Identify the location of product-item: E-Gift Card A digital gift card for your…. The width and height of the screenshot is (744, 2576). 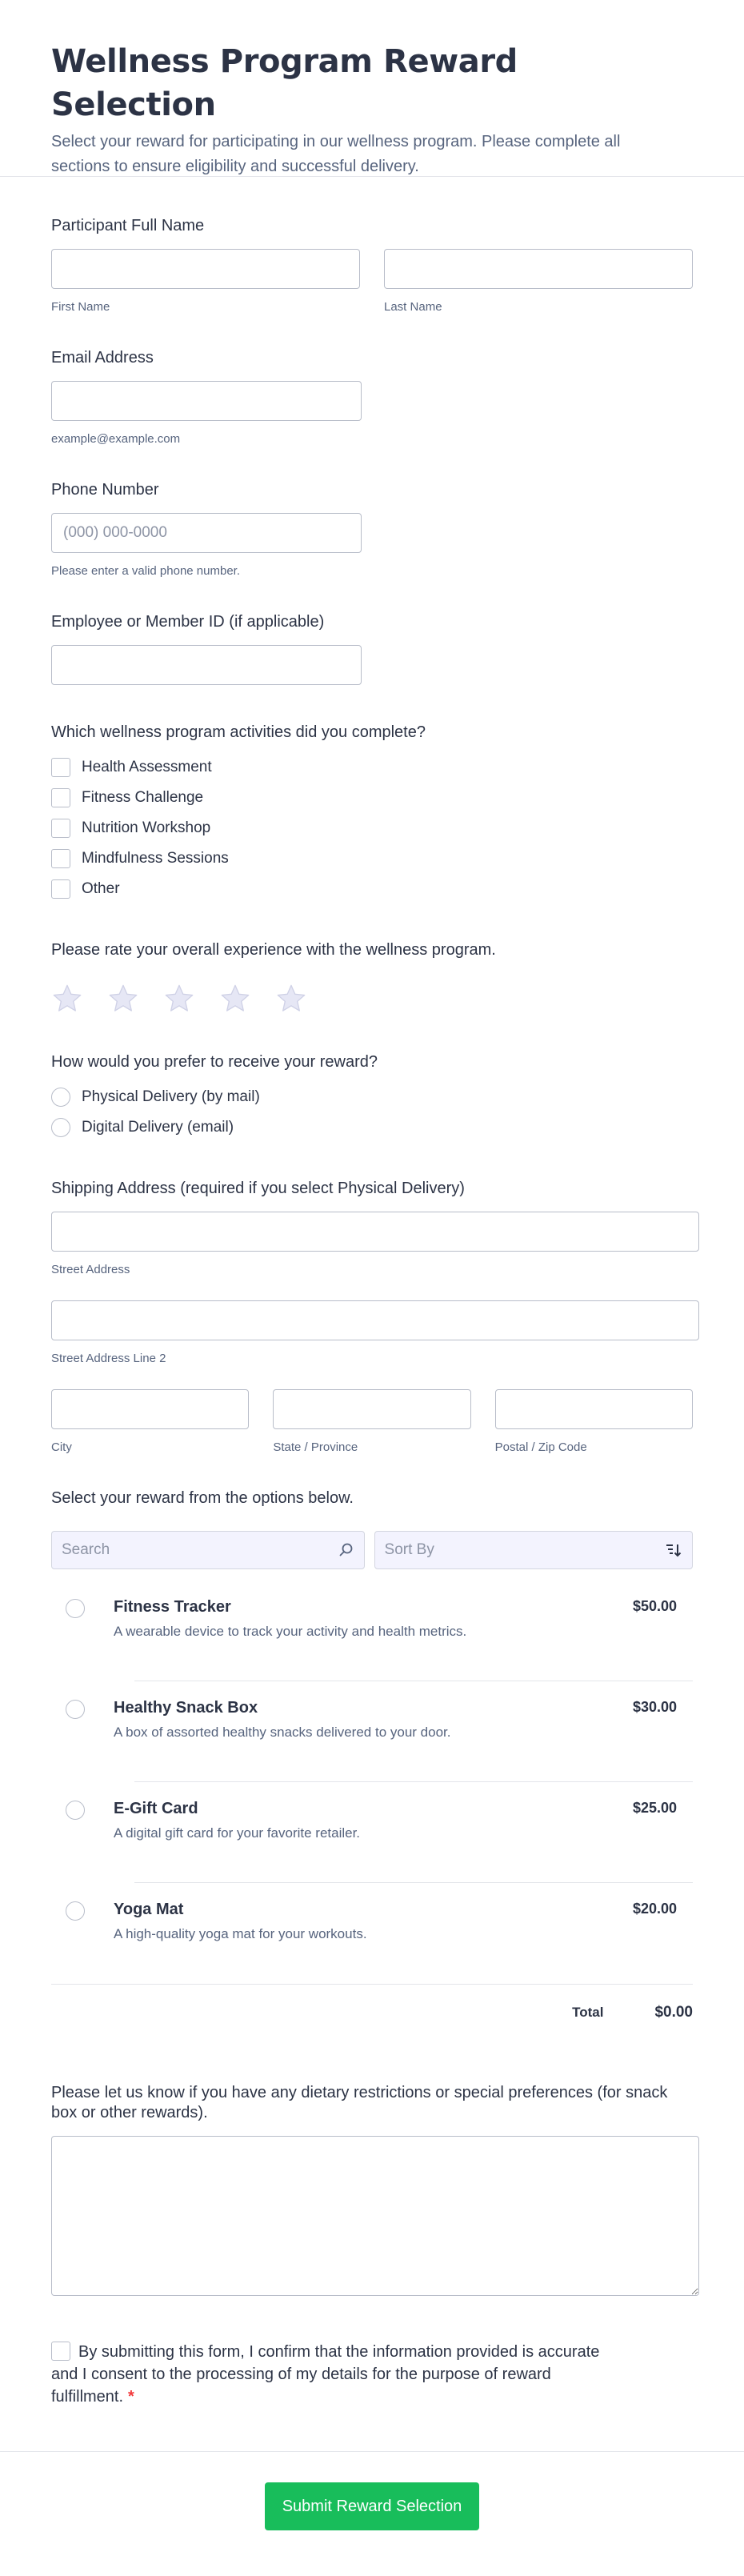
(372, 1832).